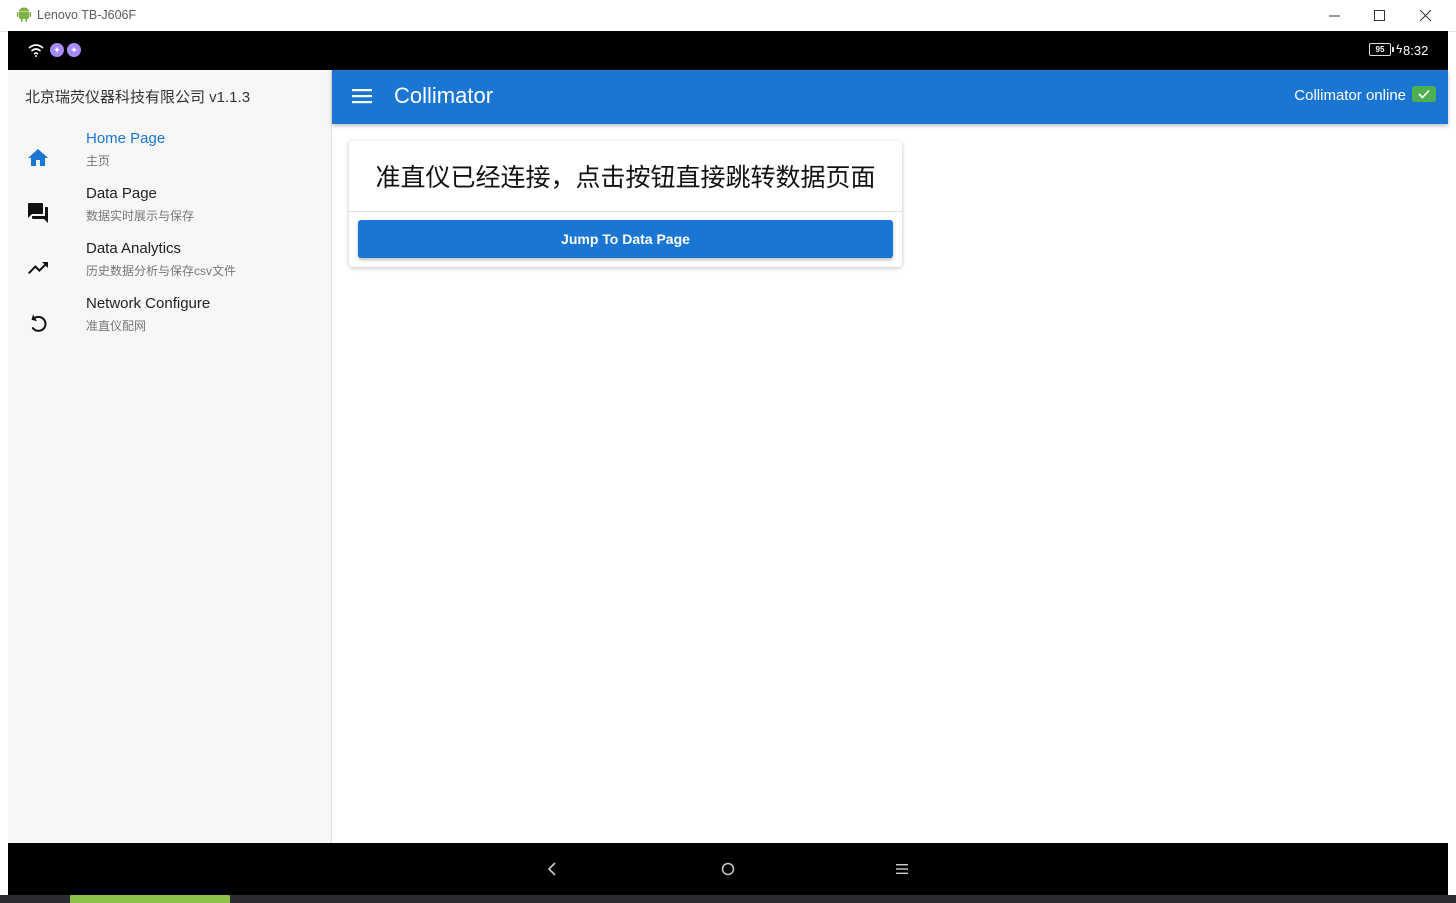 The image size is (1456, 903). Describe the element at coordinates (169, 156) in the screenshot. I see `nav-item-home: Home Page 主页` at that location.